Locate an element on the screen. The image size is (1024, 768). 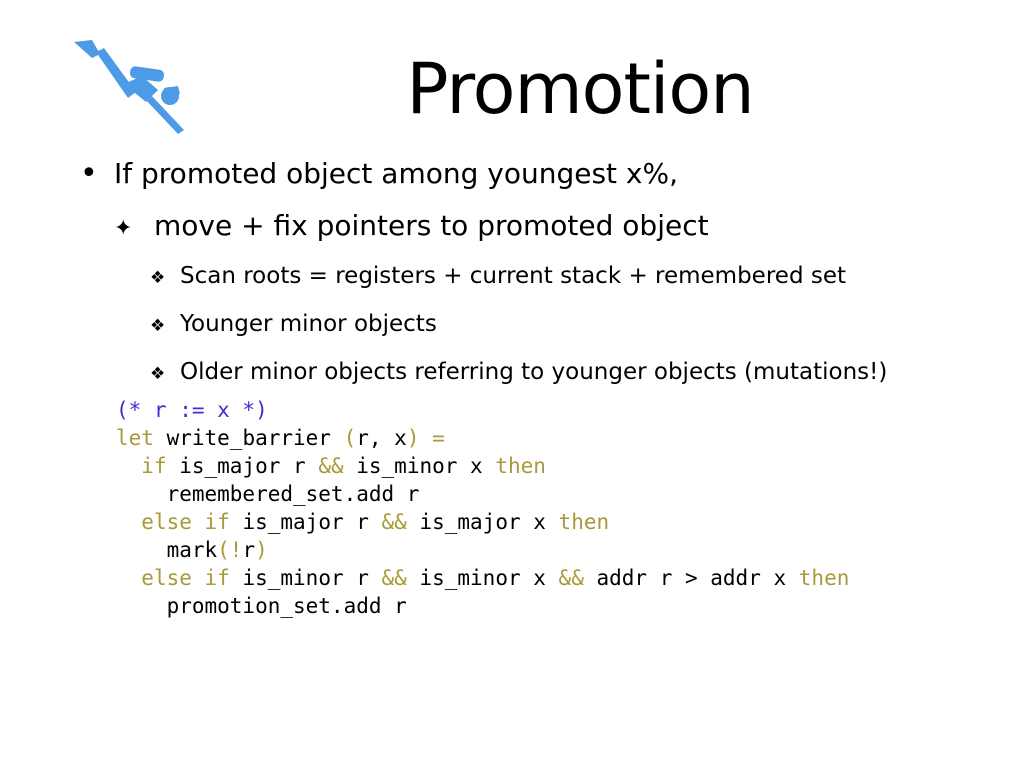
code-text: mark is located at coordinates (167, 550).